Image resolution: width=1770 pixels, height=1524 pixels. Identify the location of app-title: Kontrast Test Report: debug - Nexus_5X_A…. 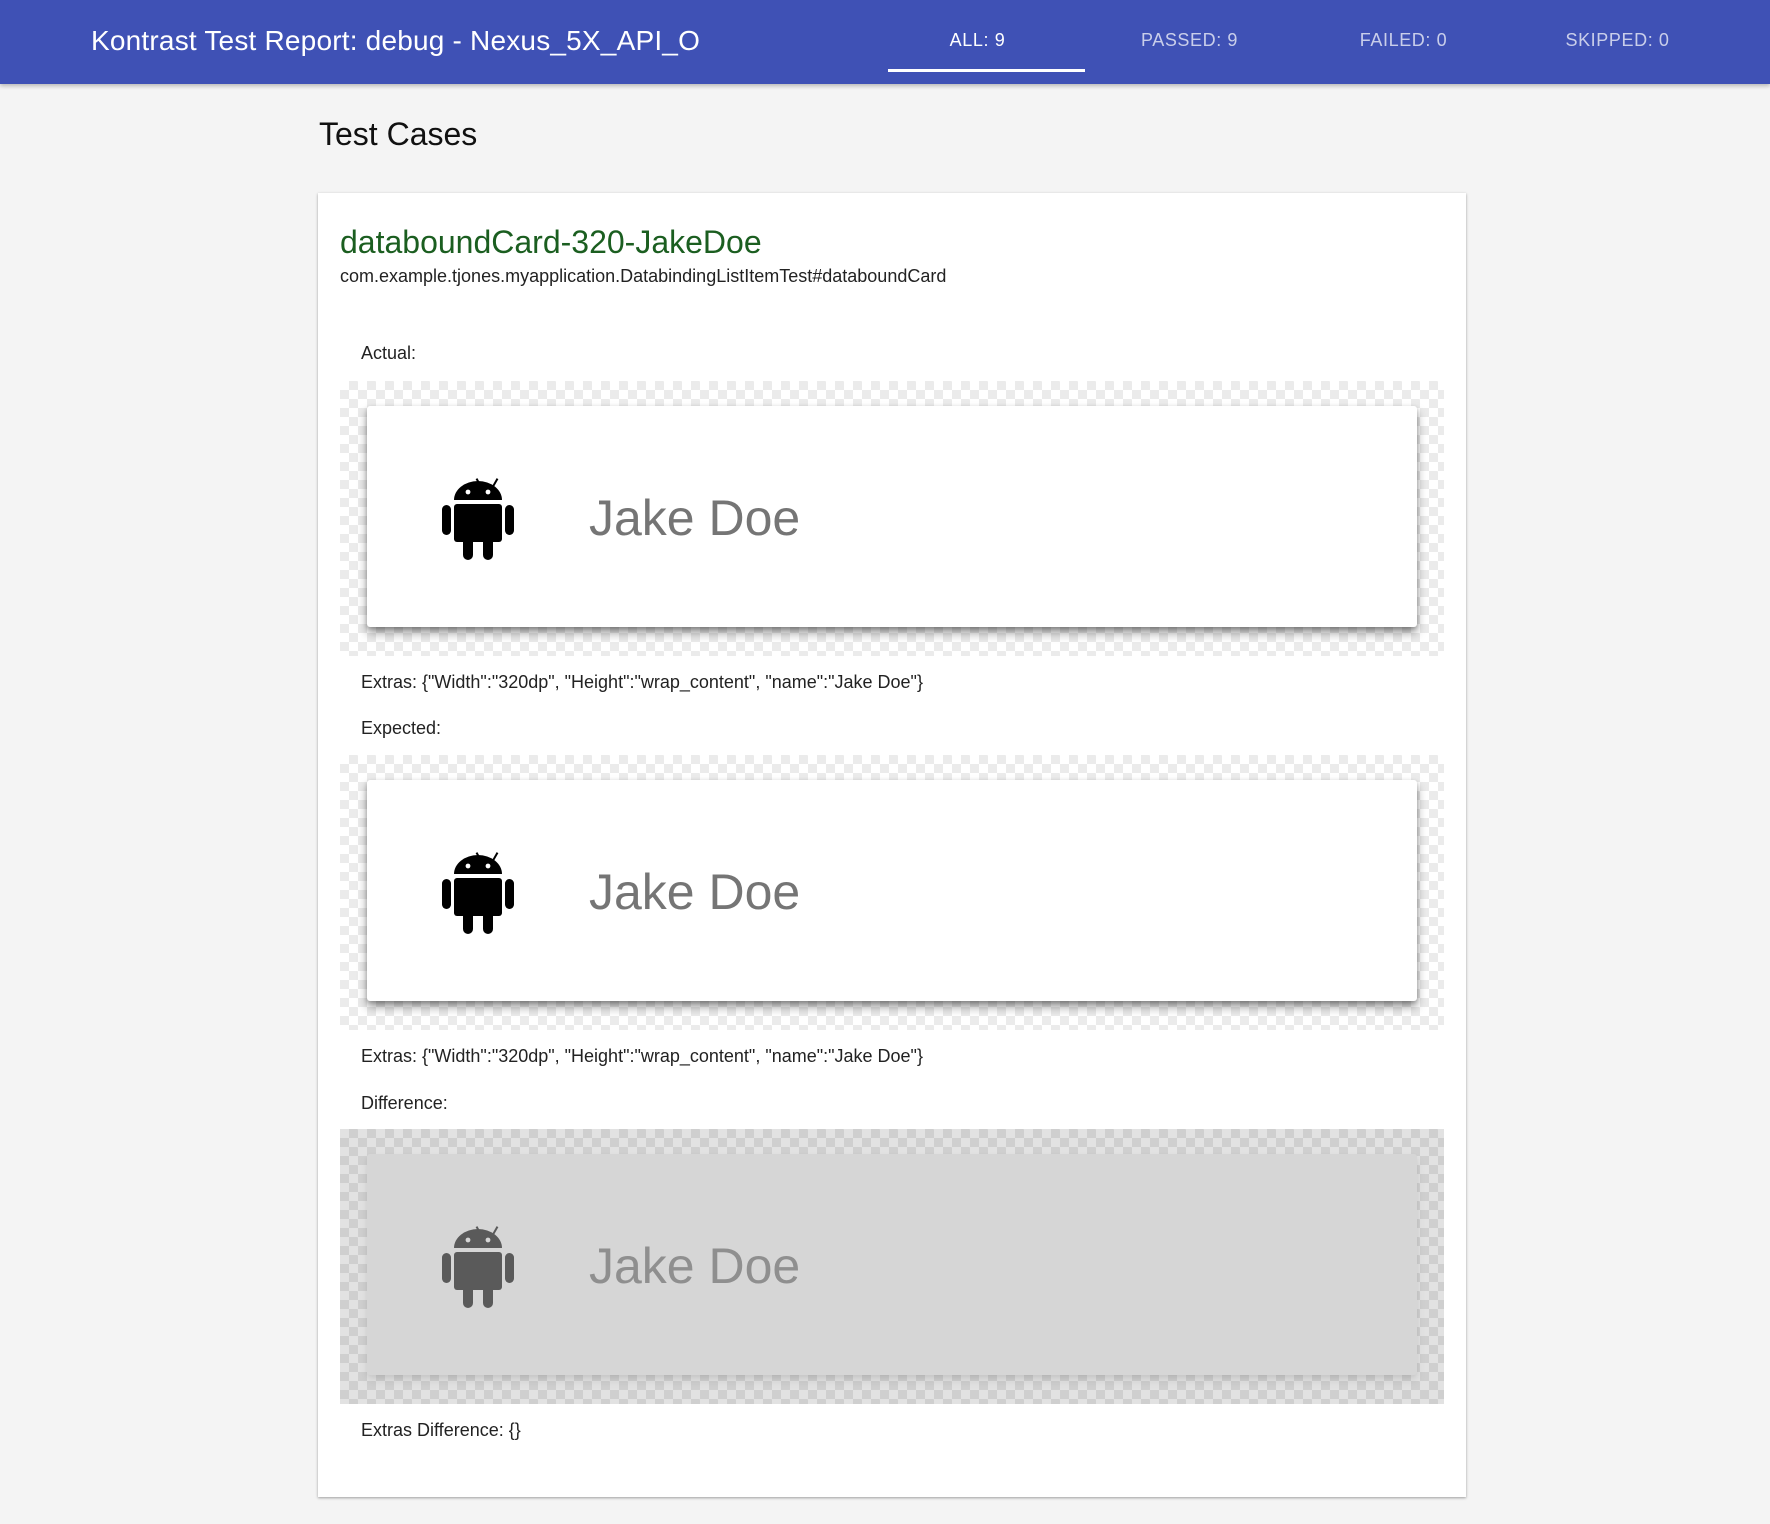
(396, 40).